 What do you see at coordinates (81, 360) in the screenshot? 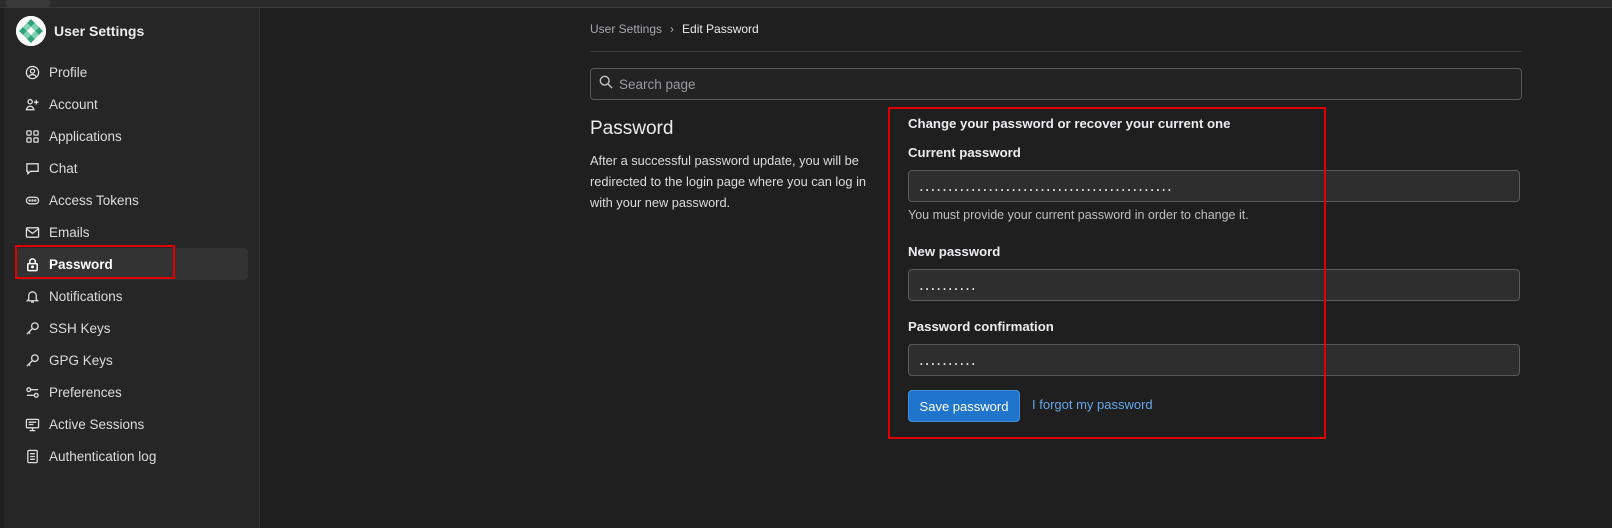
I see `sidebar-item-label: GPG Keys` at bounding box center [81, 360].